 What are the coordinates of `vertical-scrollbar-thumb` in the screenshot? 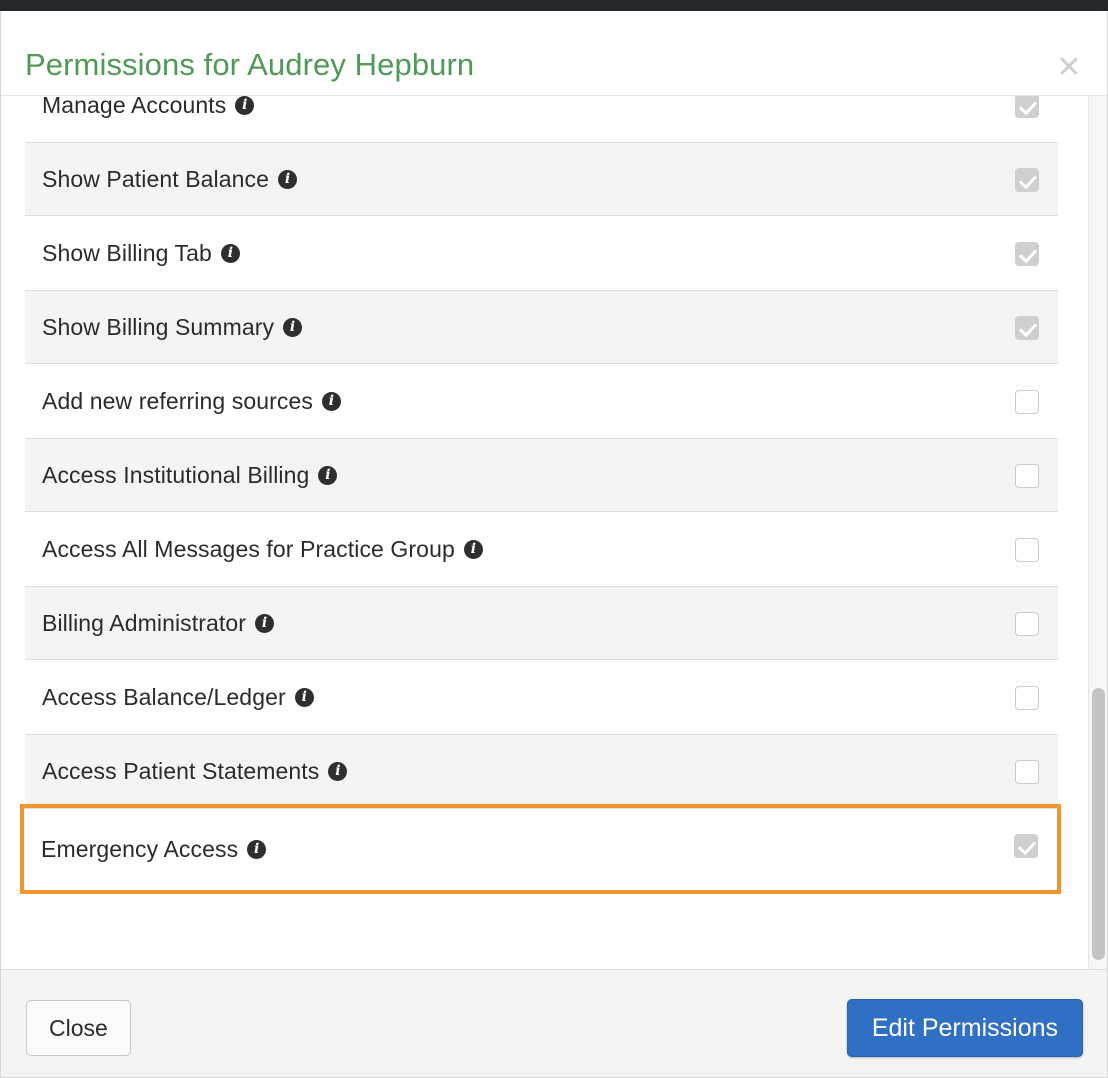 It's located at (1098, 824).